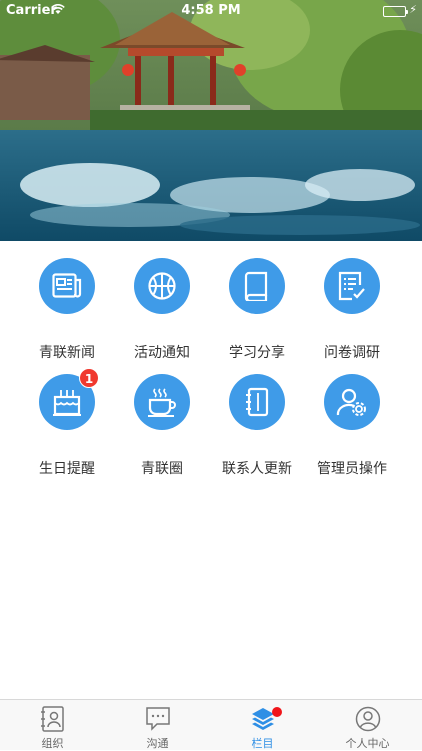 Image resolution: width=422 pixels, height=751 pixels. Describe the element at coordinates (162, 286) in the screenshot. I see `basketball-icon` at that location.